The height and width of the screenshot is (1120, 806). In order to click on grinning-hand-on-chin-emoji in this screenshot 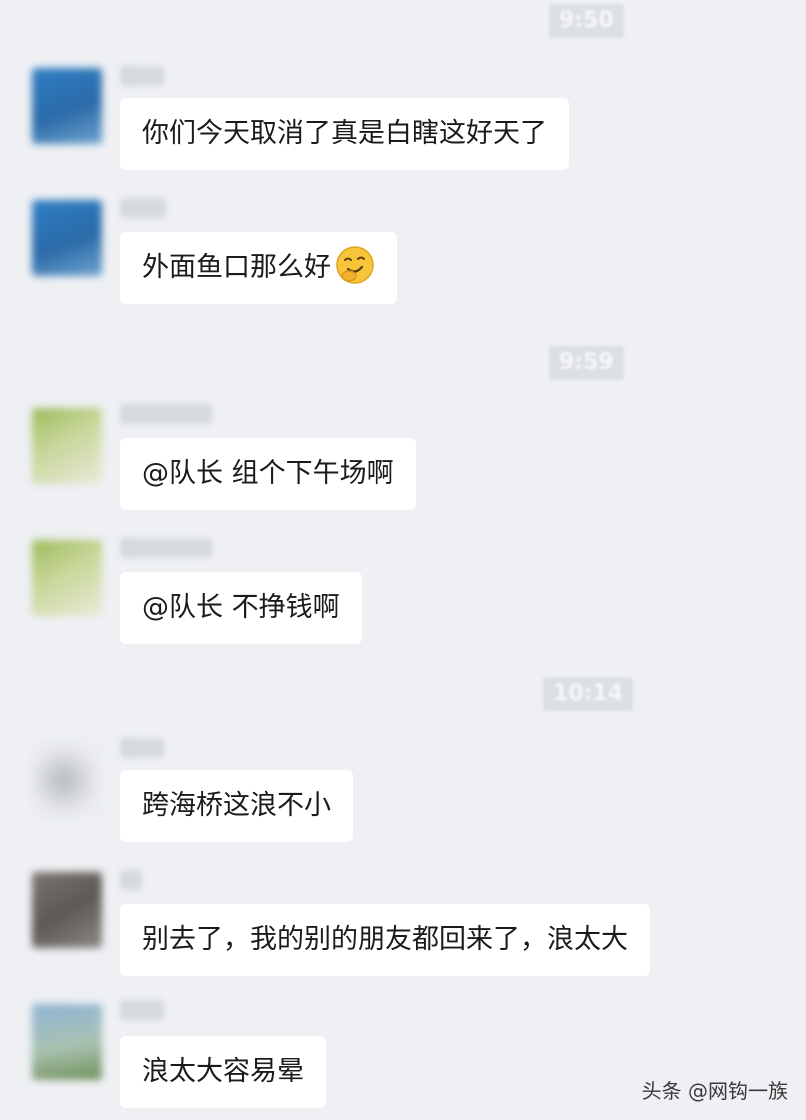, I will do `click(355, 265)`.